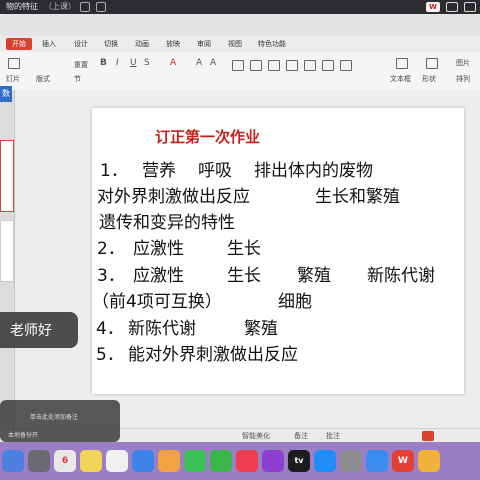 Image resolution: width=480 pixels, height=480 pixels. Describe the element at coordinates (256, 65) in the screenshot. I see `align-center-icon` at that location.